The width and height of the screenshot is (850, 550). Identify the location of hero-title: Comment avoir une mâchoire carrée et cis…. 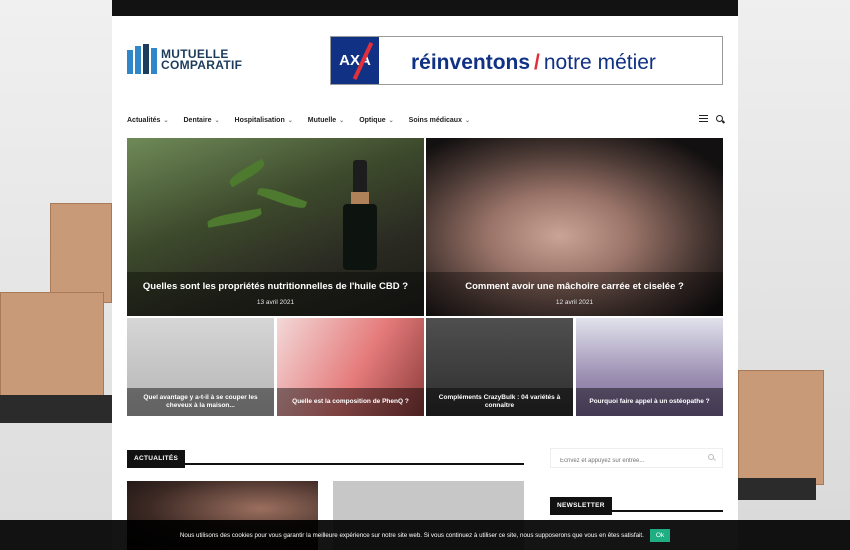
(574, 286).